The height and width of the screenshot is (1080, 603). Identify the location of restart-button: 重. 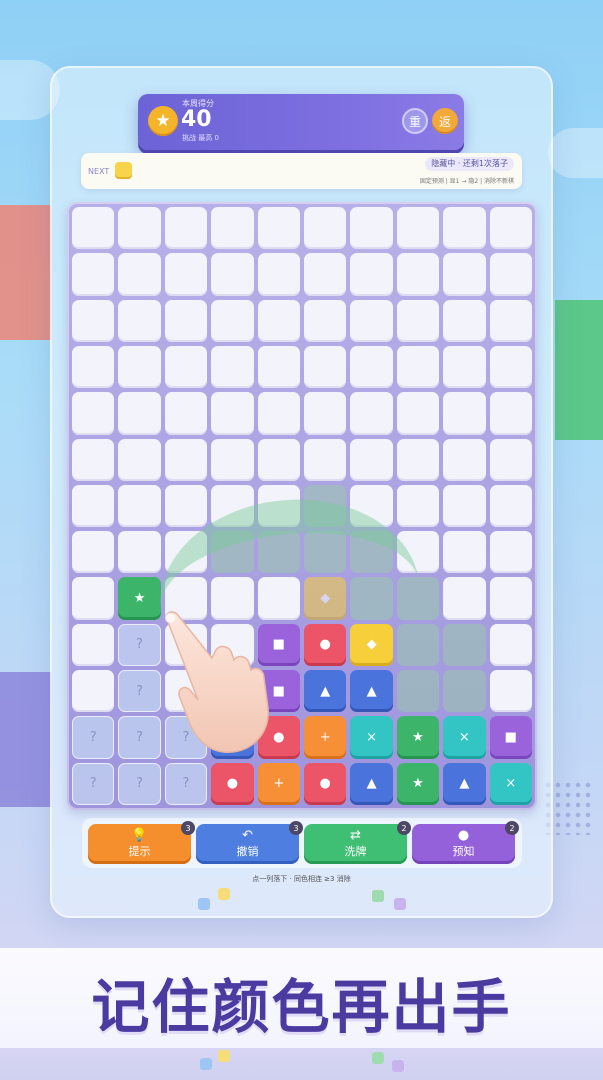
(415, 121).